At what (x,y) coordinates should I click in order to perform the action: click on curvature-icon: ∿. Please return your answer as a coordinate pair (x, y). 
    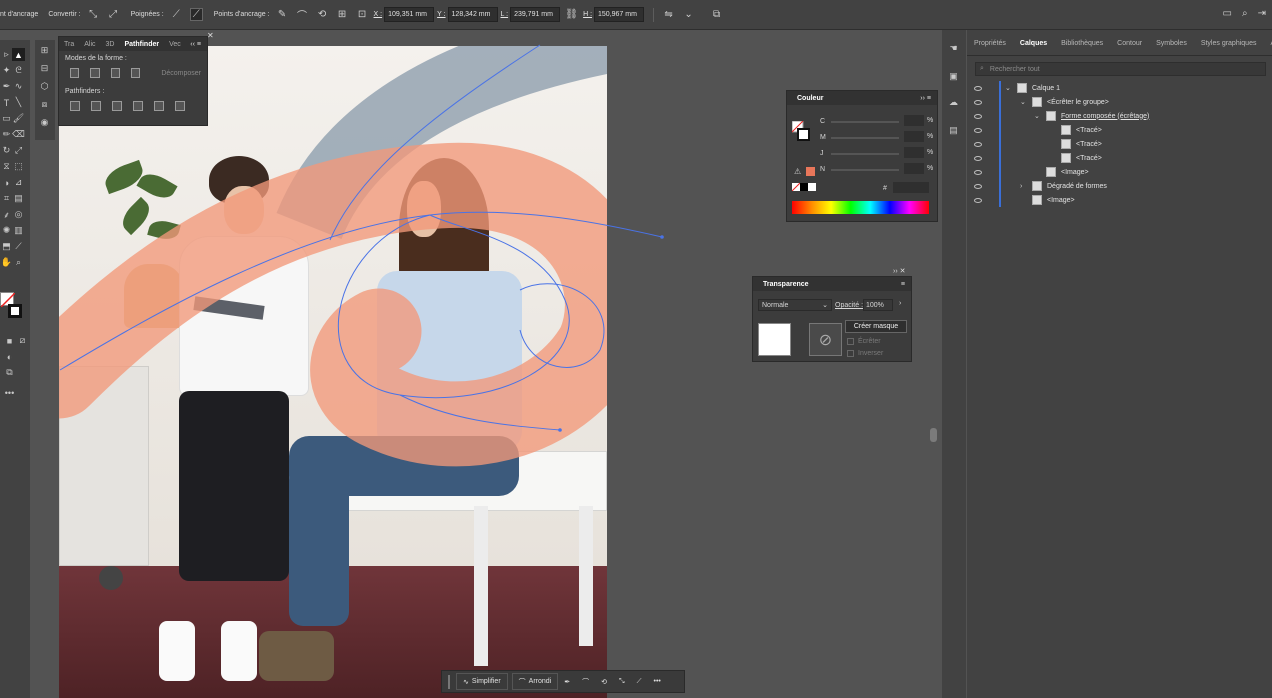
    Looking at the image, I should click on (18, 86).